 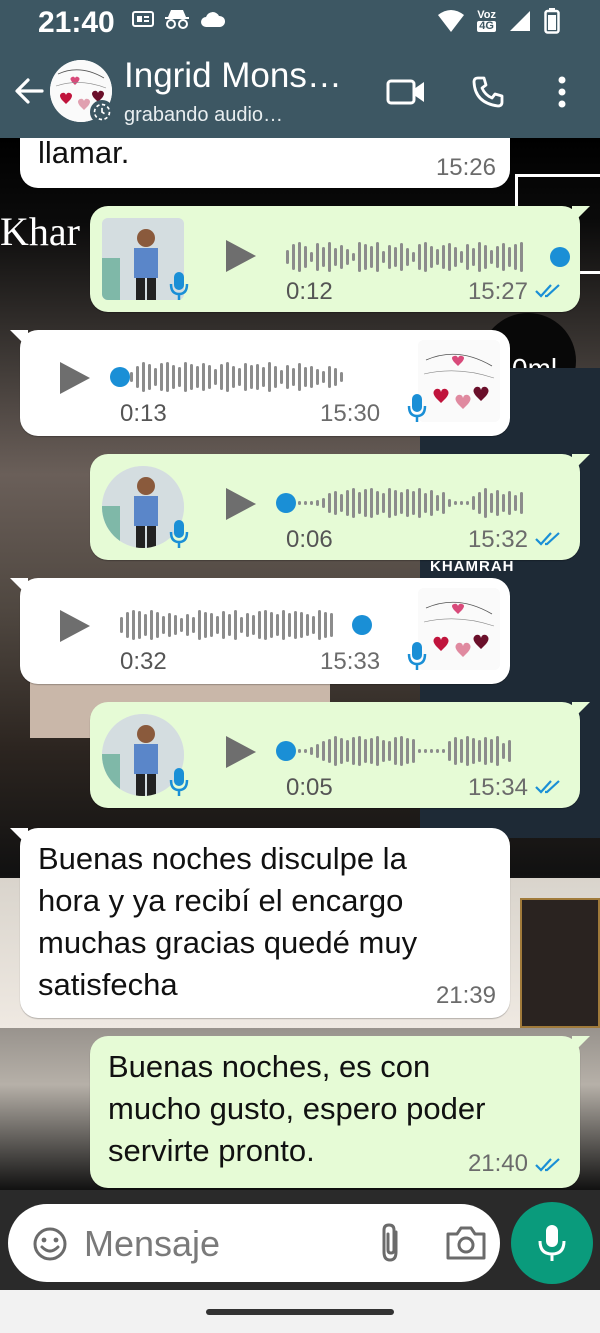 What do you see at coordinates (390, 1243) in the screenshot?
I see `attach-icon` at bounding box center [390, 1243].